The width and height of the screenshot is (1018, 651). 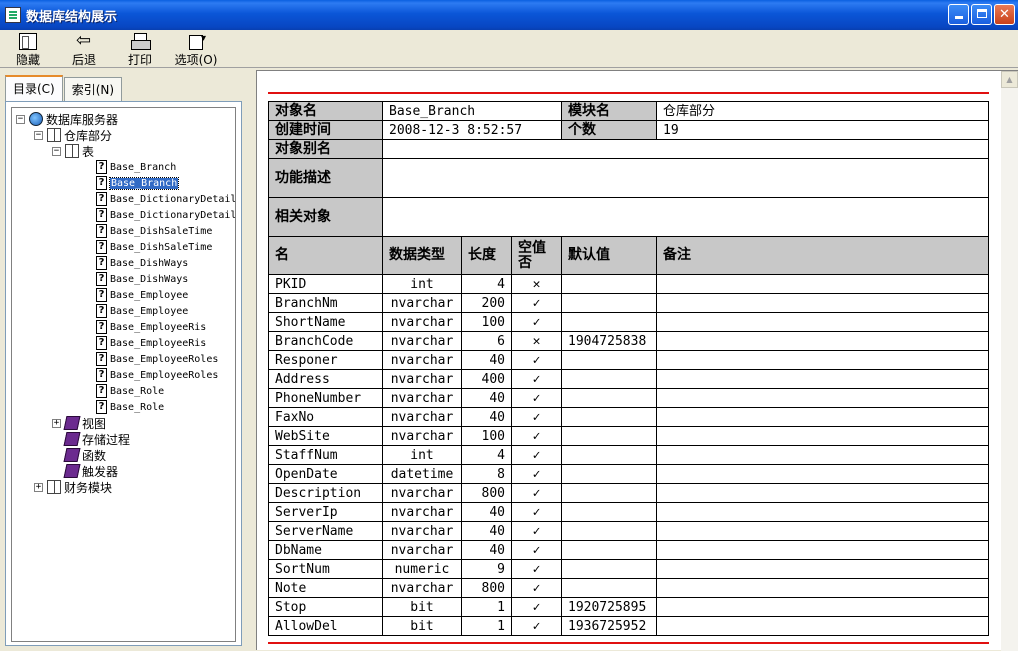 I want to click on minimize-icon, so click(x=958, y=17).